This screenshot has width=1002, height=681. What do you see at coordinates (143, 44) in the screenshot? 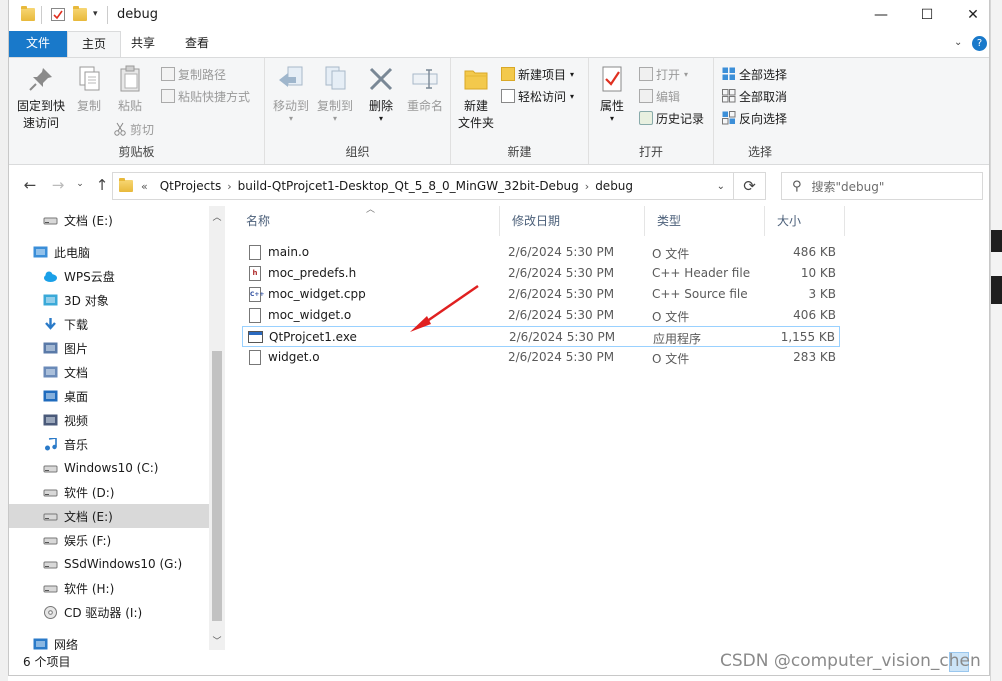
I see `tab-share: 共享` at bounding box center [143, 44].